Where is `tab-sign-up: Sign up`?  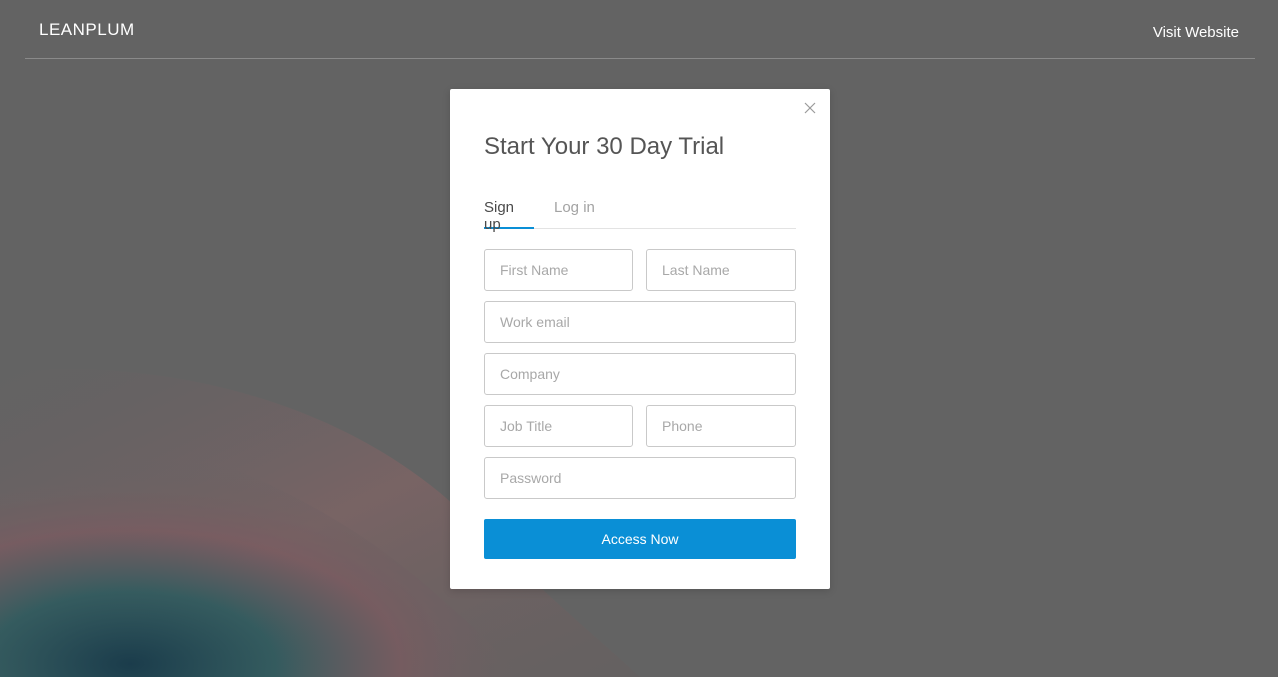
tab-sign-up: Sign up is located at coordinates (509, 215).